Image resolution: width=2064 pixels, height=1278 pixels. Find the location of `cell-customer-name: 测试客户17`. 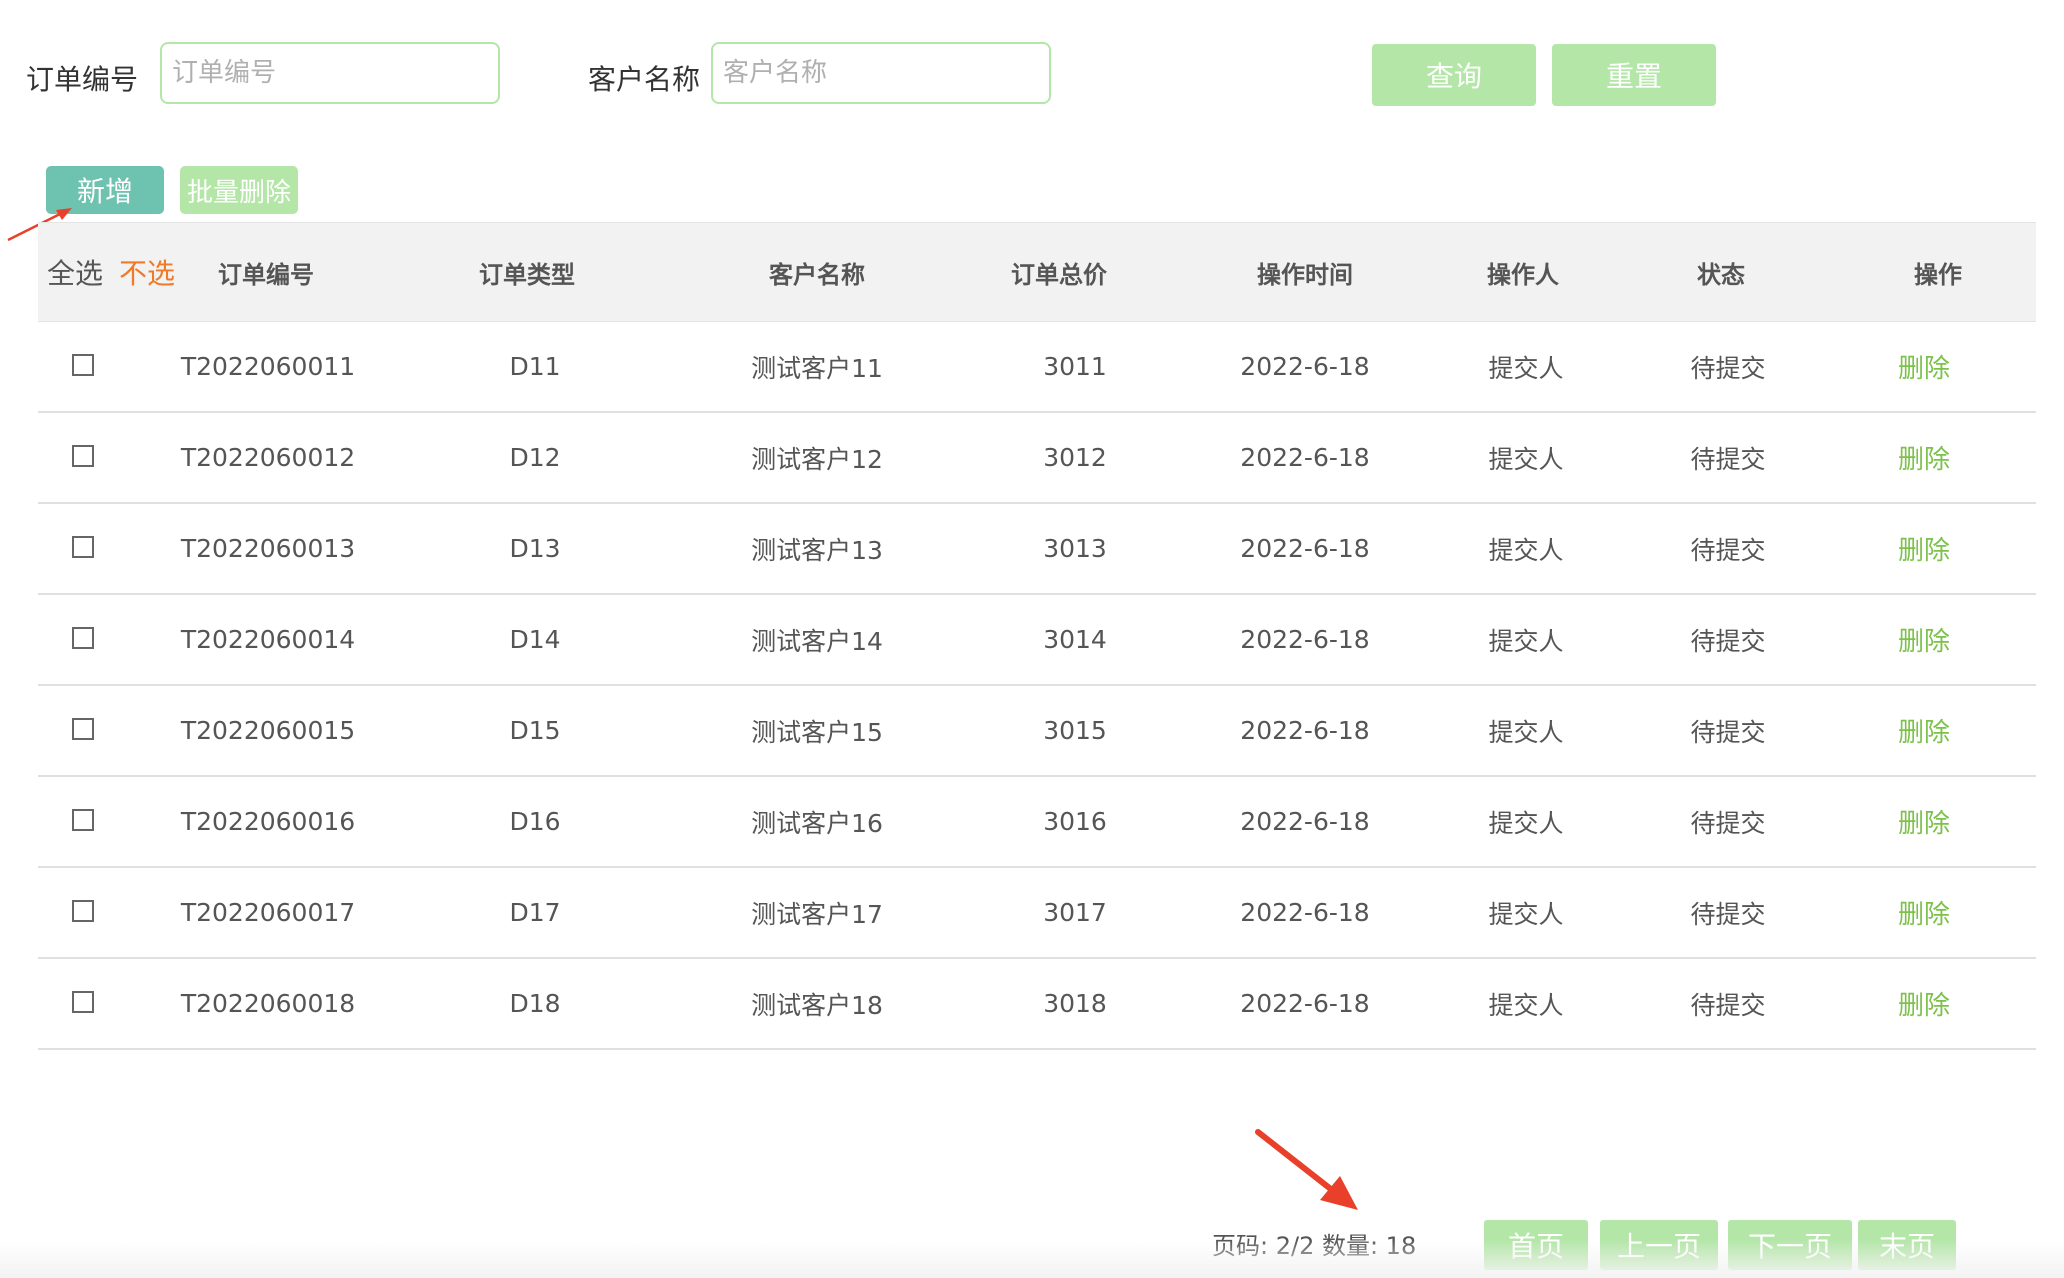

cell-customer-name: 测试客户17 is located at coordinates (817, 914).